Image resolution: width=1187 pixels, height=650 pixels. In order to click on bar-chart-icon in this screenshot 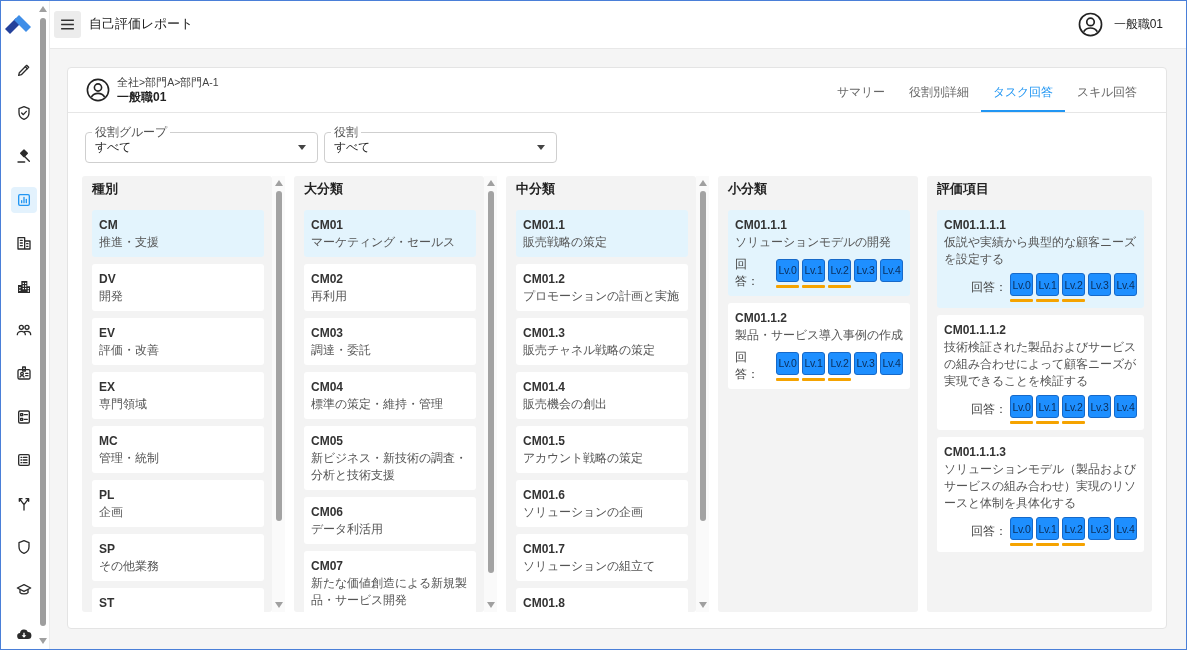, I will do `click(24, 199)`.